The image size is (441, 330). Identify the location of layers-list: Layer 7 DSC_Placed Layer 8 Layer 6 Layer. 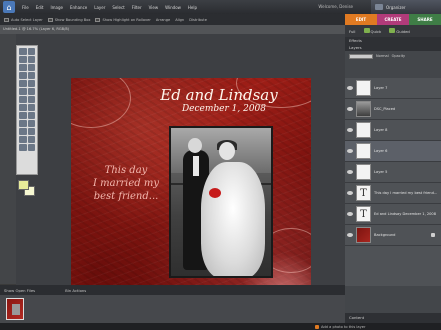
(393, 182).